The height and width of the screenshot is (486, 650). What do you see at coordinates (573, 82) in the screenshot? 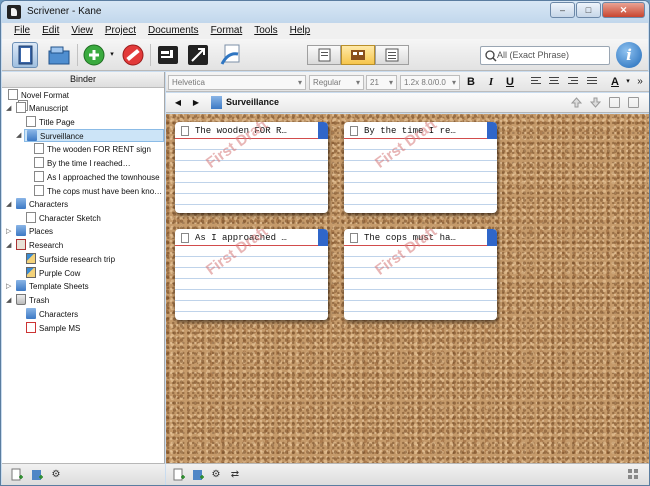
I see `align-right-button` at bounding box center [573, 82].